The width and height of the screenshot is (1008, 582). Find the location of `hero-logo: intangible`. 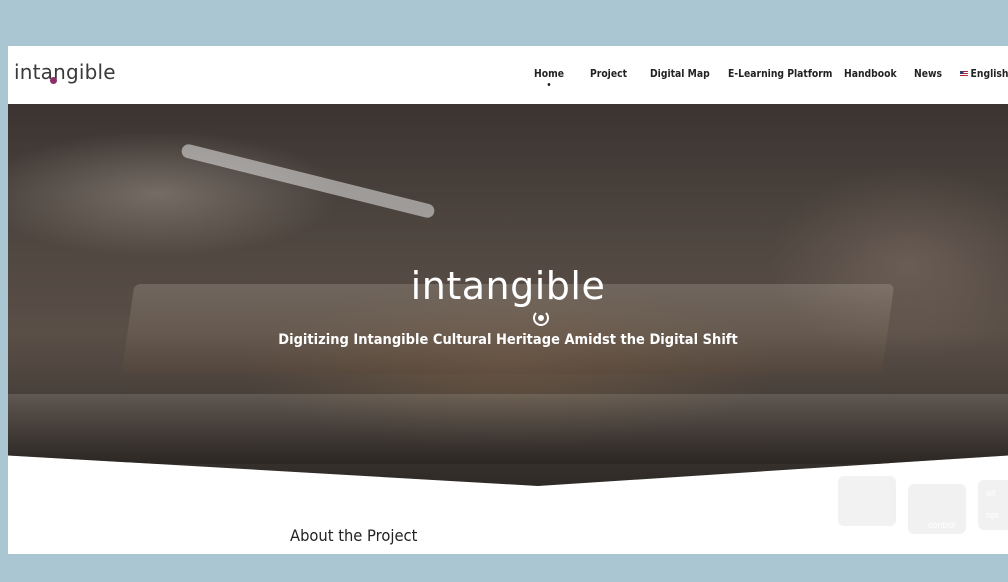

hero-logo: intangible is located at coordinates (508, 295).